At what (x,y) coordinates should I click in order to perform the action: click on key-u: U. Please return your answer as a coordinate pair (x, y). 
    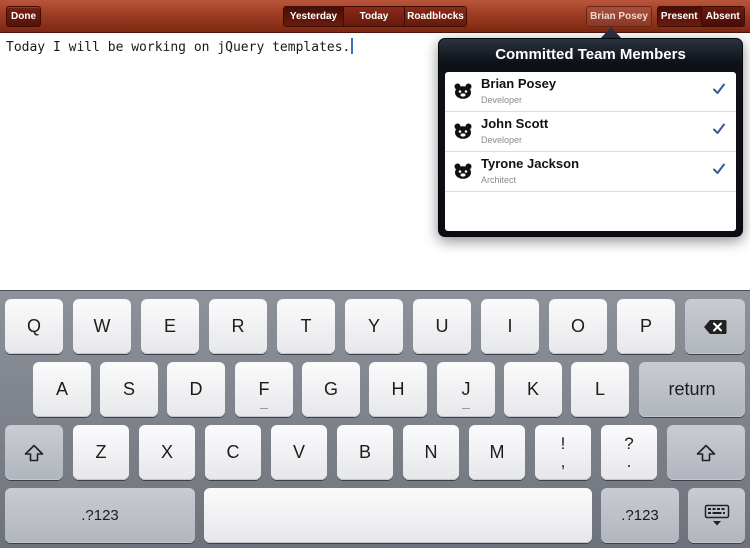
    Looking at the image, I should click on (442, 326).